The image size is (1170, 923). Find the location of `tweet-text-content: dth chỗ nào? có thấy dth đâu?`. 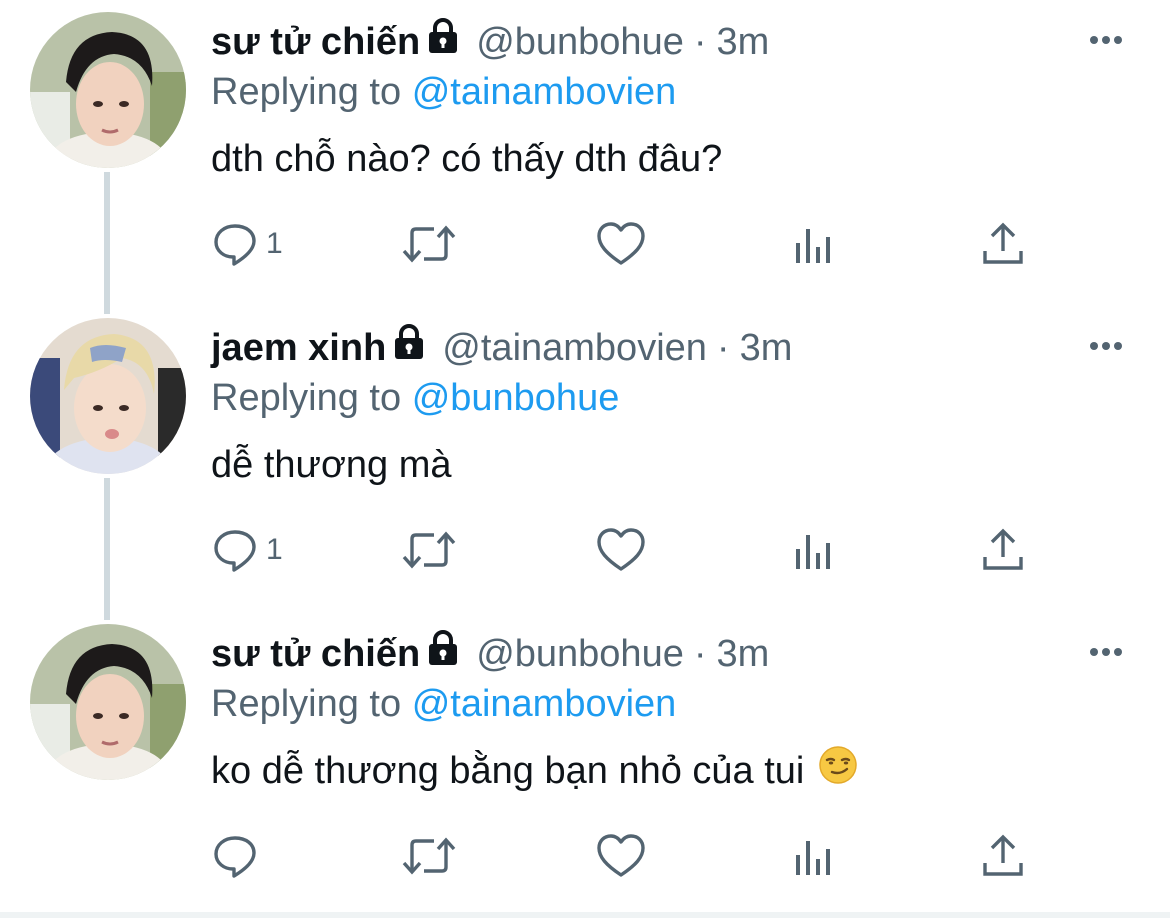

tweet-text-content: dth chỗ nào? có thấy dth đâu? is located at coordinates (467, 159).